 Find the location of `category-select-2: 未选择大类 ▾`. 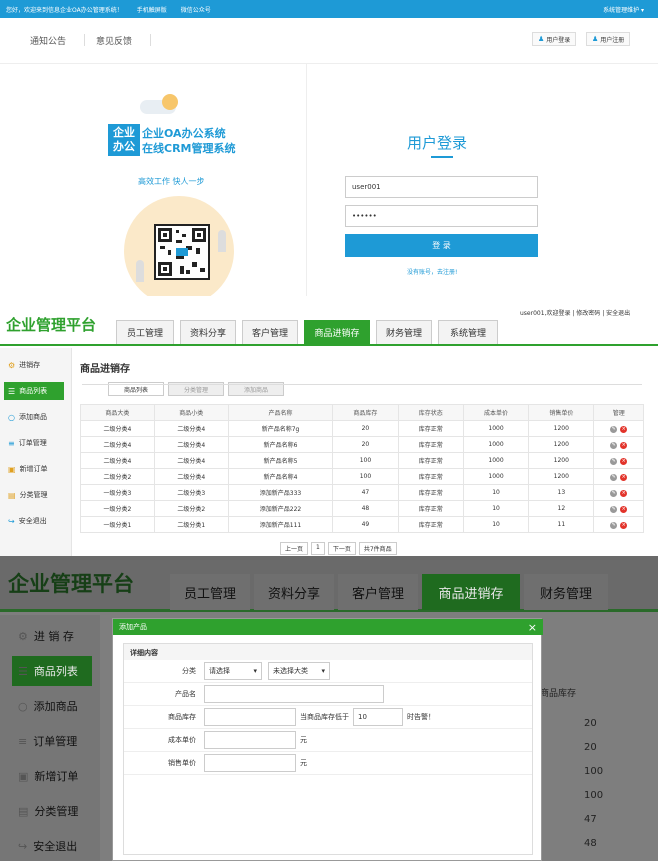

category-select-2: 未选择大类 ▾ is located at coordinates (299, 671).